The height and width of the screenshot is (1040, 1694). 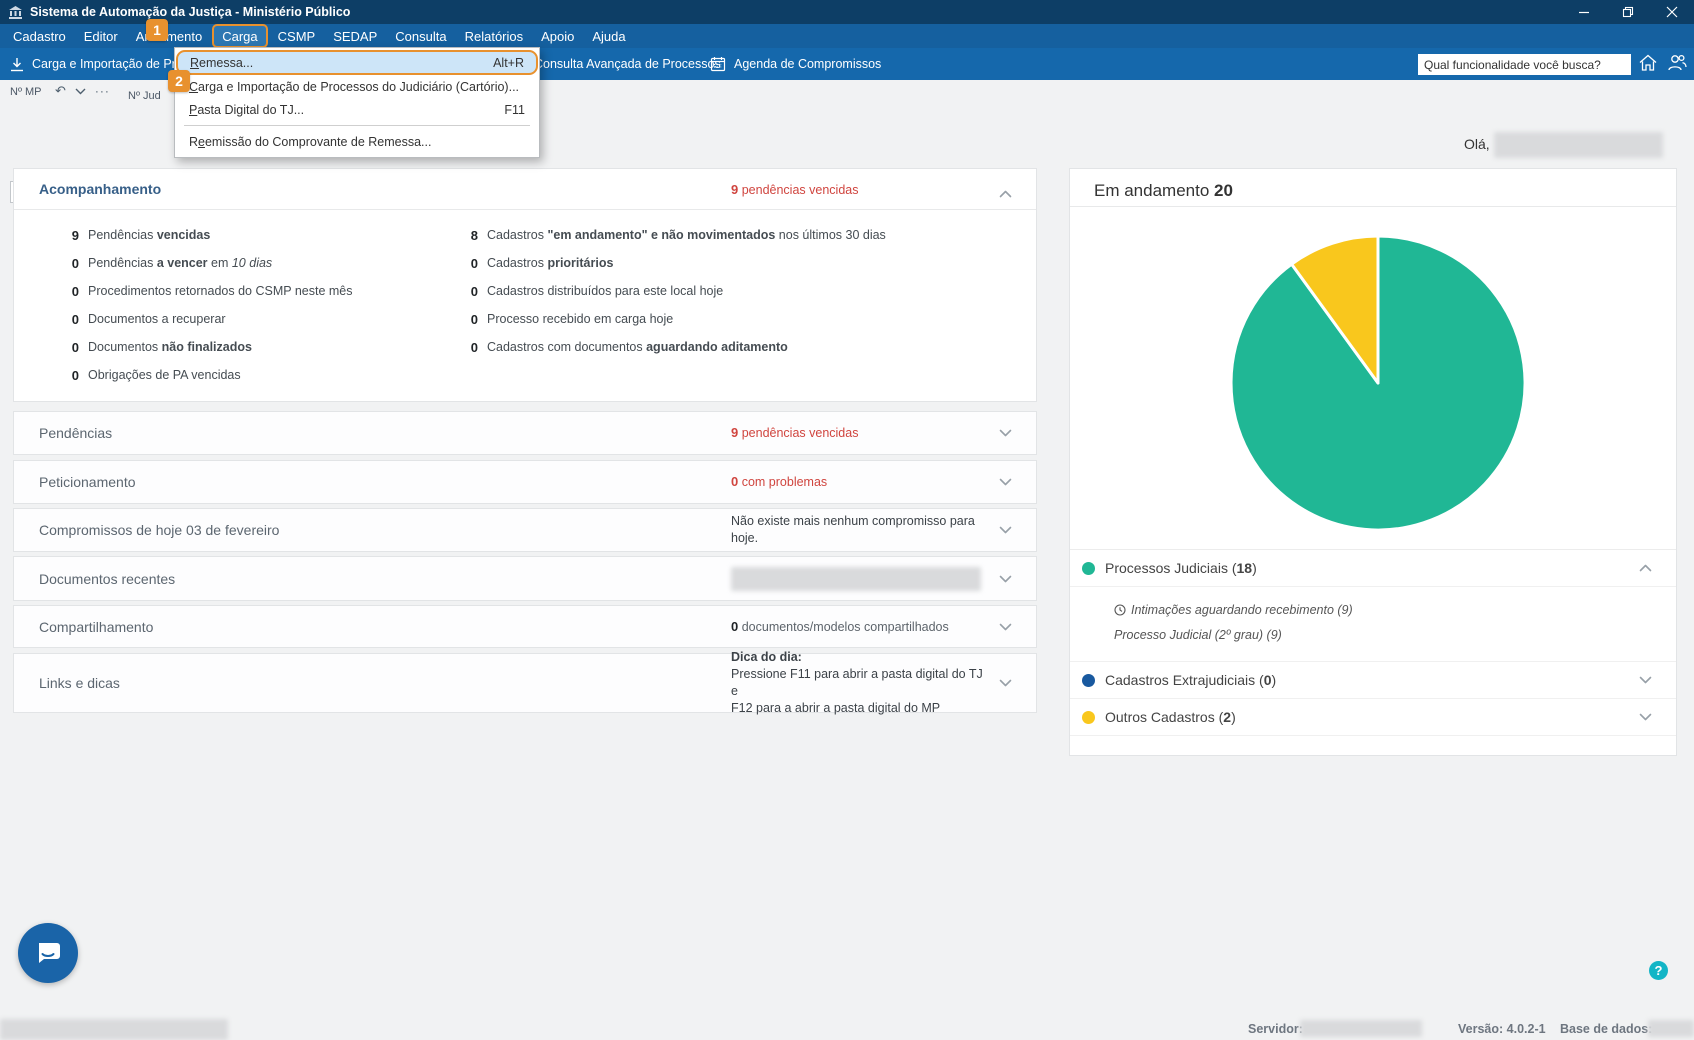 What do you see at coordinates (730, 263) in the screenshot?
I see `acompanhamento-right-item: 0 Cadastros prioritários` at bounding box center [730, 263].